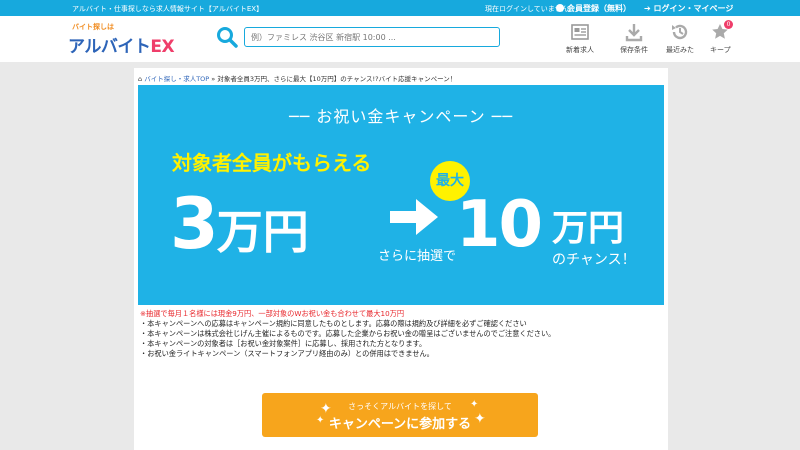  What do you see at coordinates (680, 32) in the screenshot?
I see `history-icon` at bounding box center [680, 32].